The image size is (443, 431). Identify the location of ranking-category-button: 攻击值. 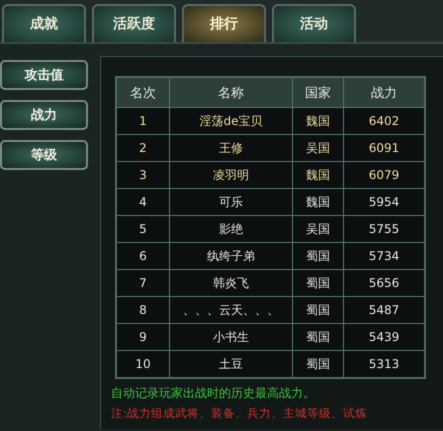
(44, 75).